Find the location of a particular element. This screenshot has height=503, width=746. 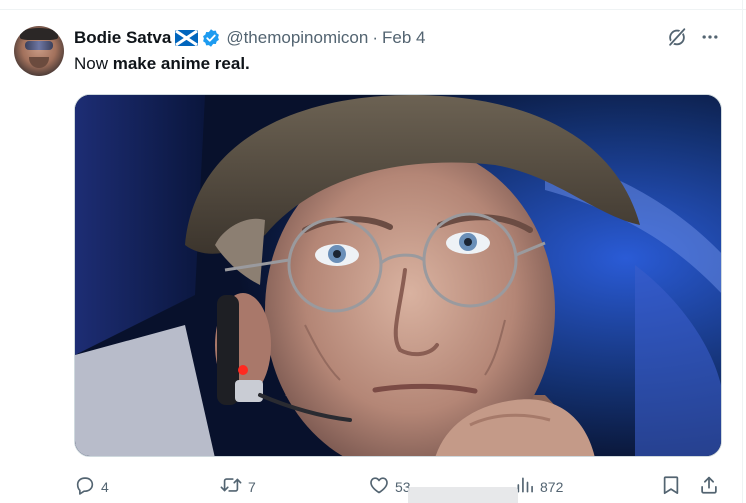

tweet-text: Now make anime real. is located at coordinates (162, 64).